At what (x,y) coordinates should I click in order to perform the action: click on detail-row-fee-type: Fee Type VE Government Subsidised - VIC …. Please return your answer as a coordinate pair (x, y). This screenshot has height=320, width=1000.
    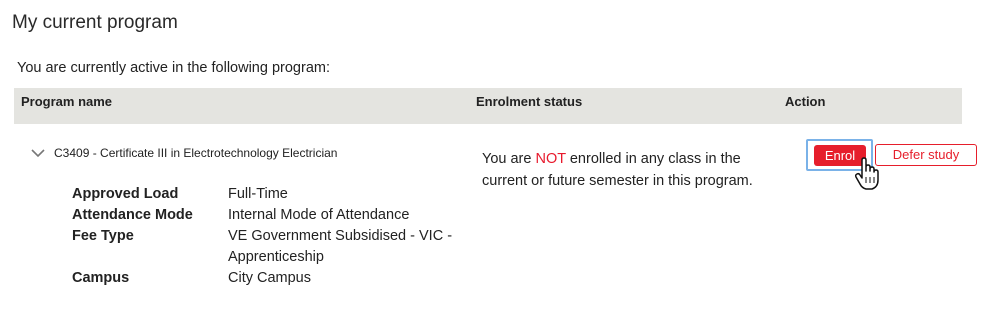
    Looking at the image, I should click on (270, 247).